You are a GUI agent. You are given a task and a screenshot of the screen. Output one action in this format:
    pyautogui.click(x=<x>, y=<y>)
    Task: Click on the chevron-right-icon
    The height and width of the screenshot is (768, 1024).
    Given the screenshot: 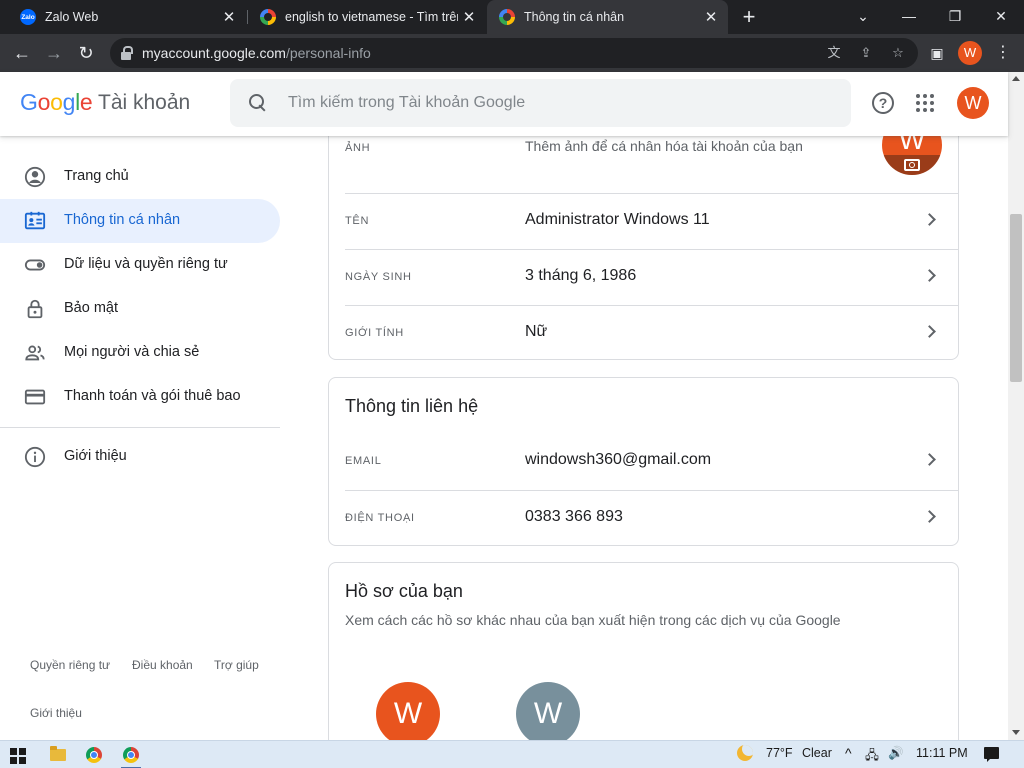 What is the action you would take?
    pyautogui.click(x=929, y=219)
    